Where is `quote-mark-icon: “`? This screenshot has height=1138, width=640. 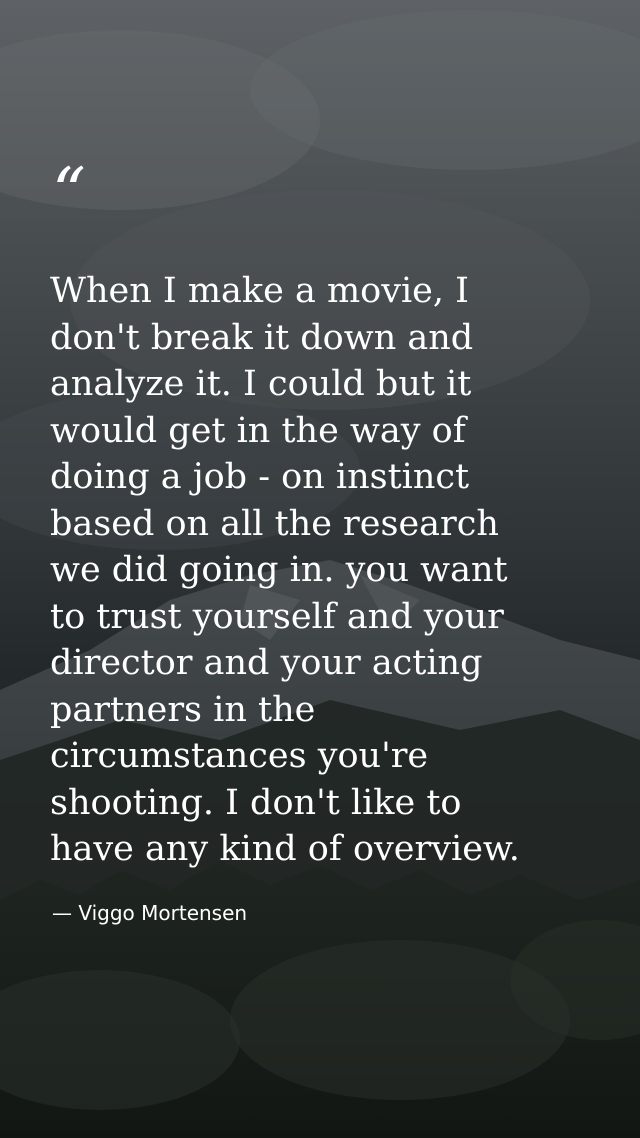
quote-mark-icon: “ is located at coordinates (69, 192).